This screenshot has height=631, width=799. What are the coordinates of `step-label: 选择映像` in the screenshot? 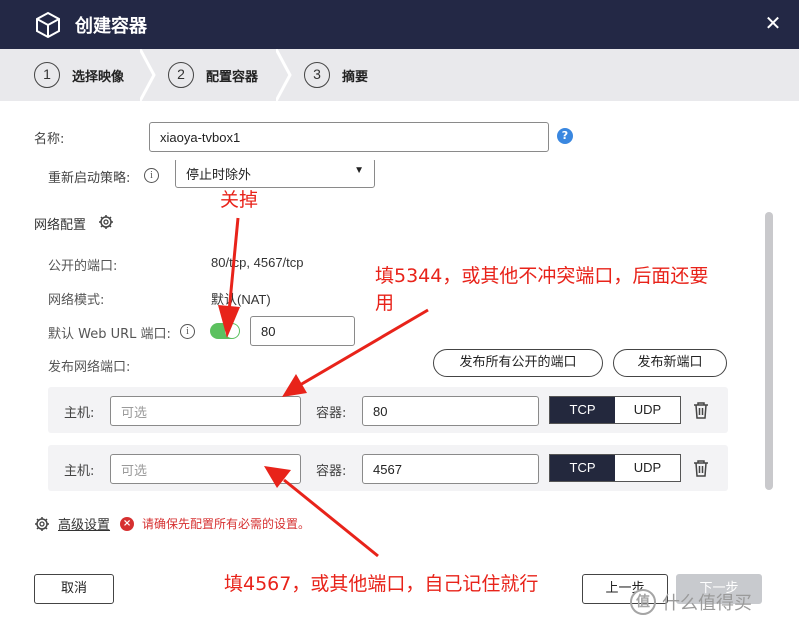 It's located at (98, 77).